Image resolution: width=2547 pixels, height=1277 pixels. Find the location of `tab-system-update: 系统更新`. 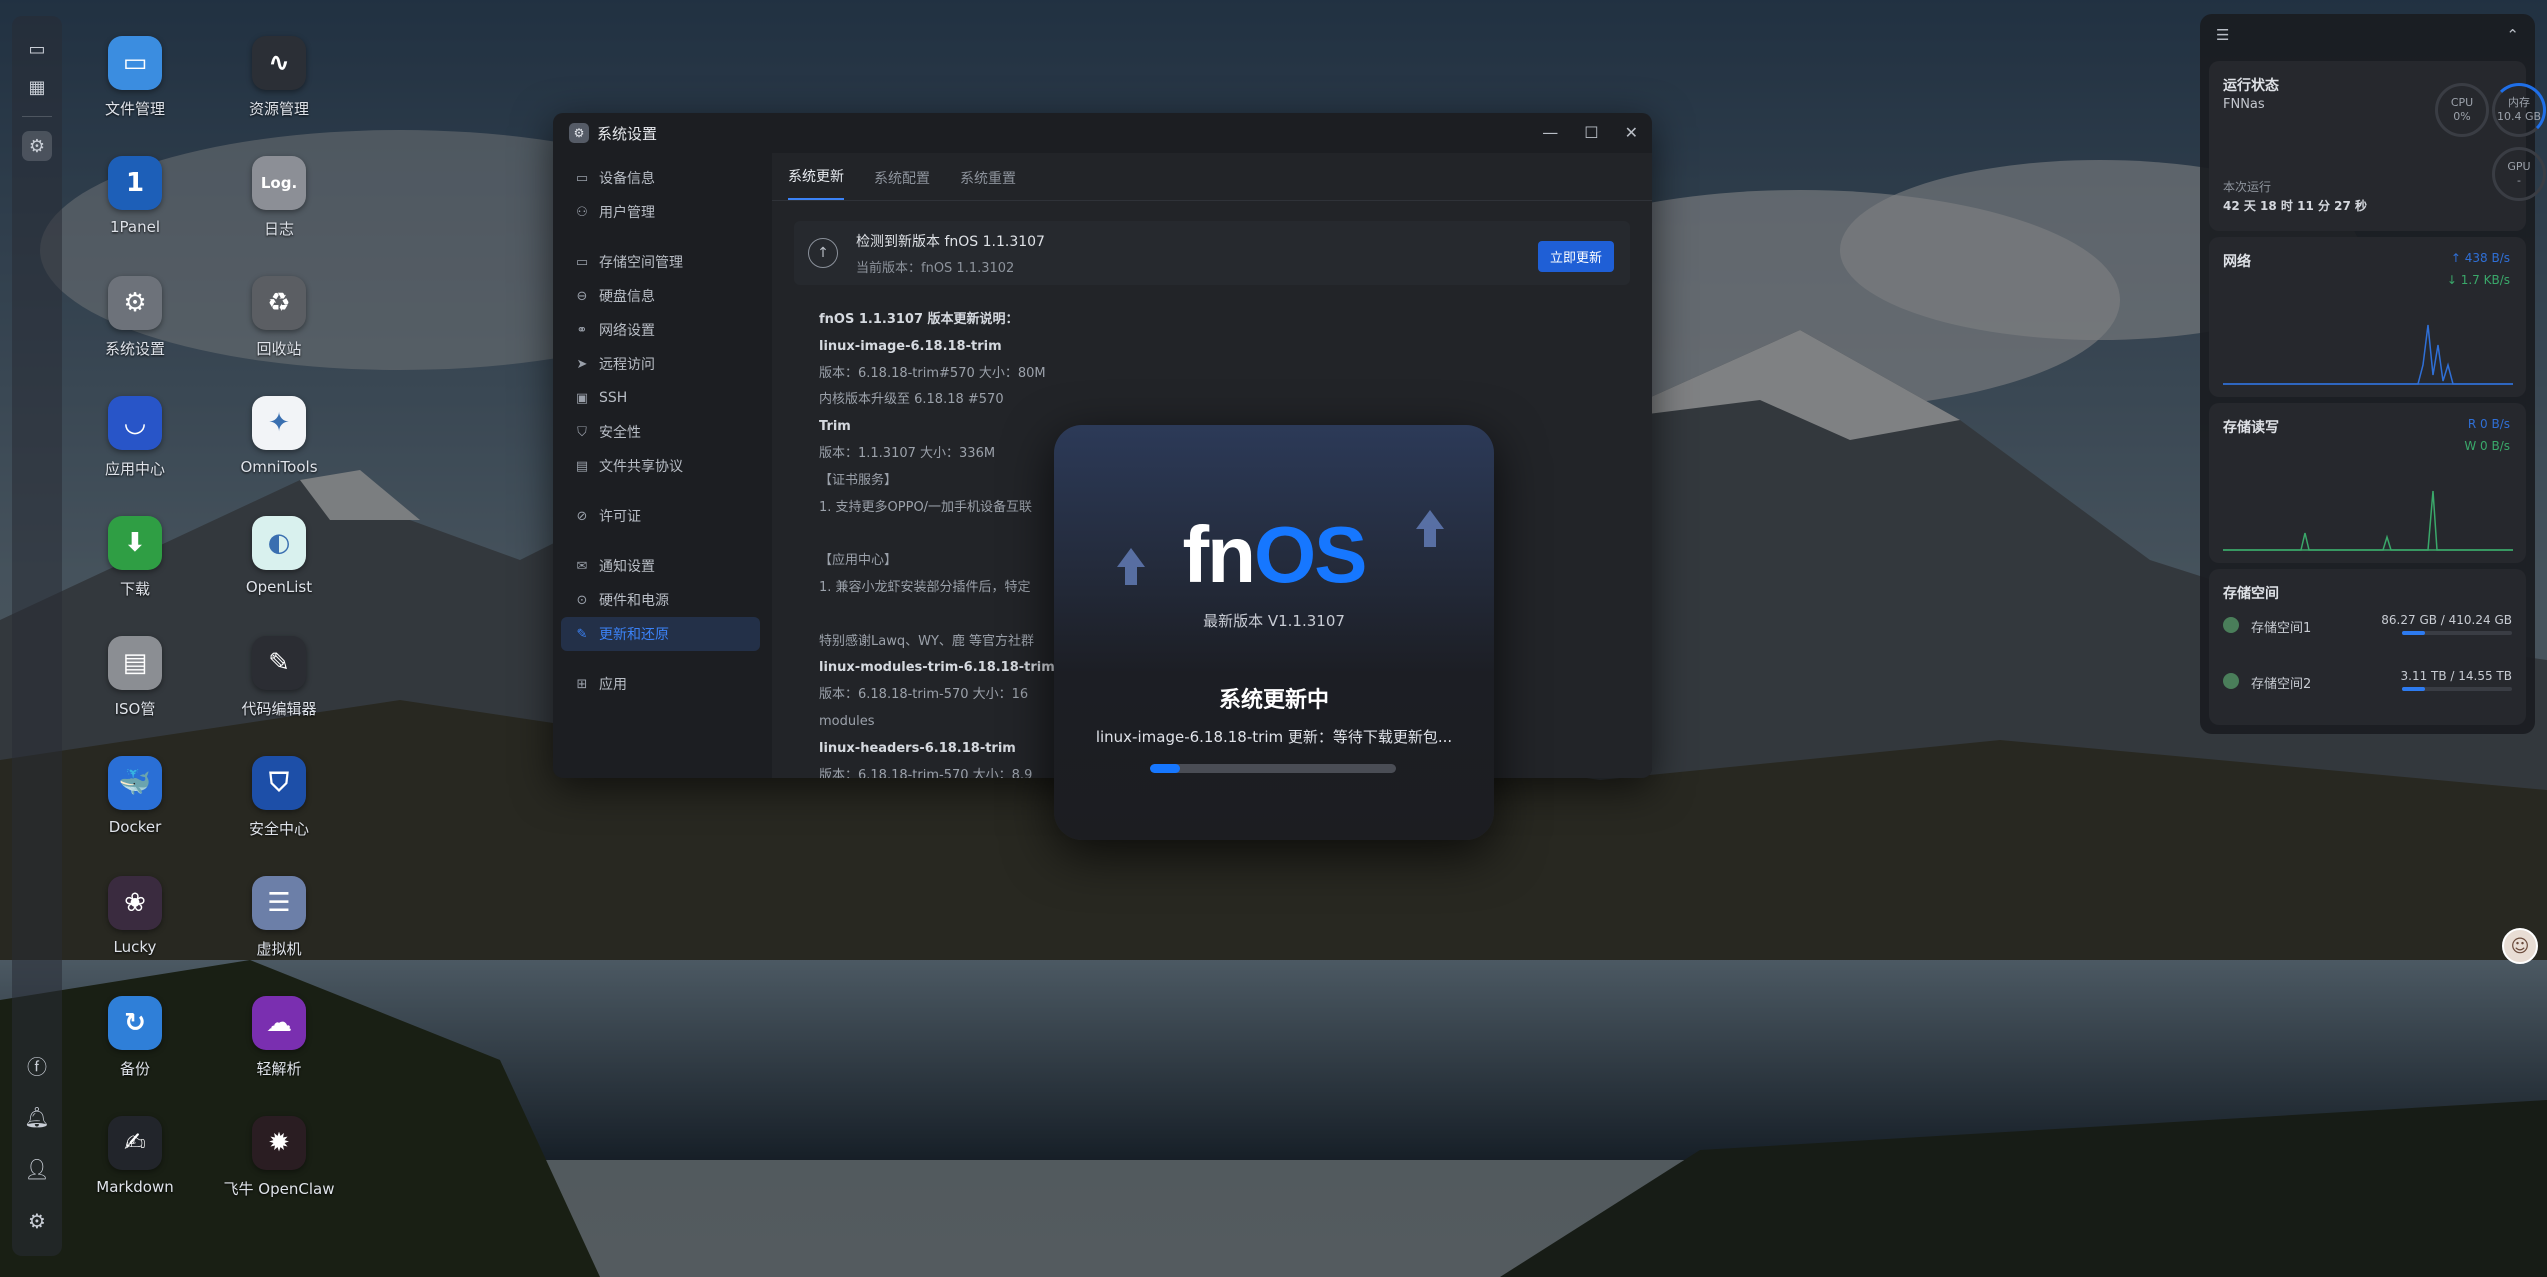

tab-system-update: 系统更新 is located at coordinates (816, 183).